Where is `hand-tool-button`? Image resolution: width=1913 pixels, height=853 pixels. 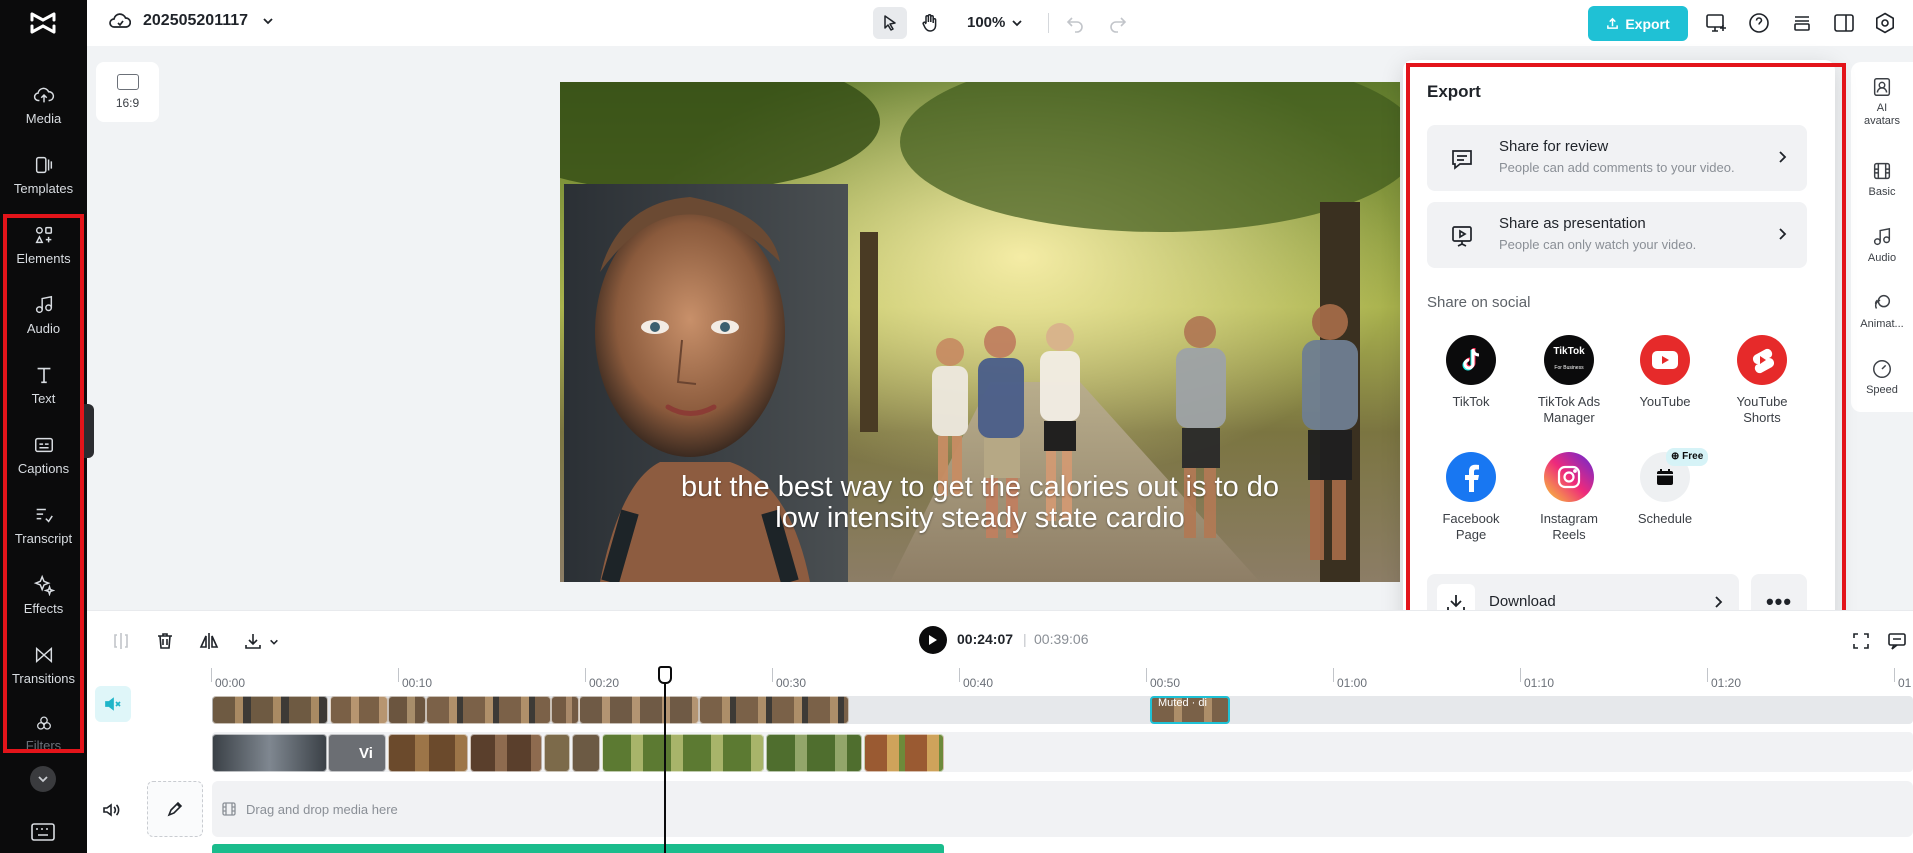
hand-tool-button is located at coordinates (930, 23).